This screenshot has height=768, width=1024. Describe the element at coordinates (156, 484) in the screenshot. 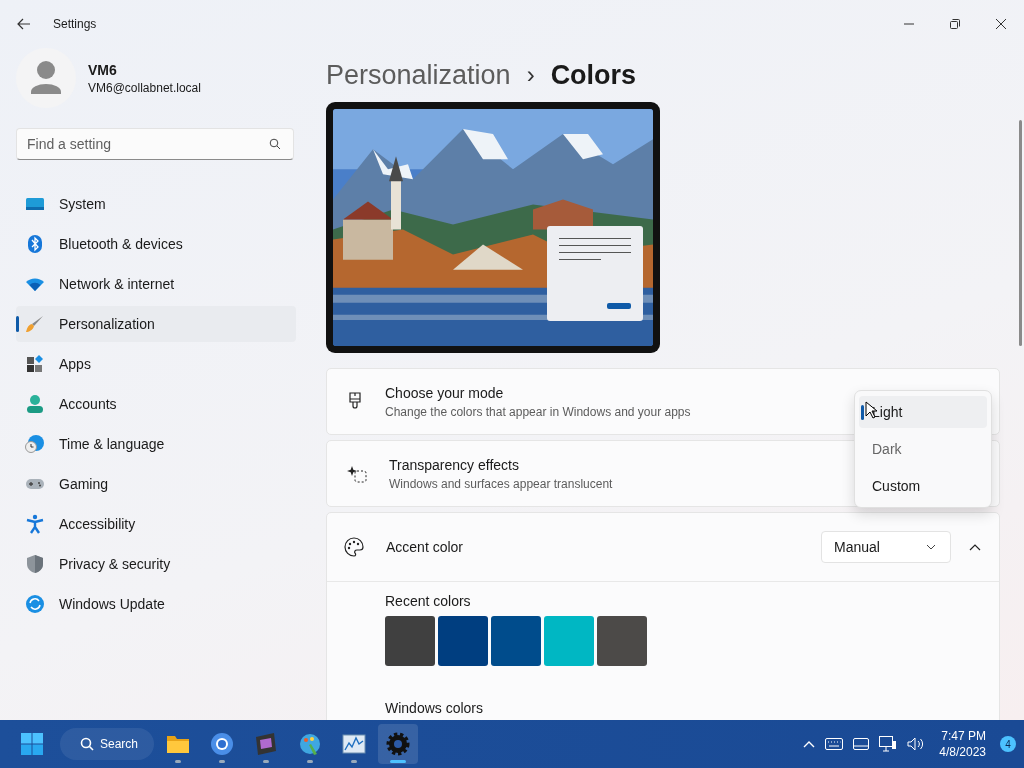

I see `nav-item: Gaming` at that location.